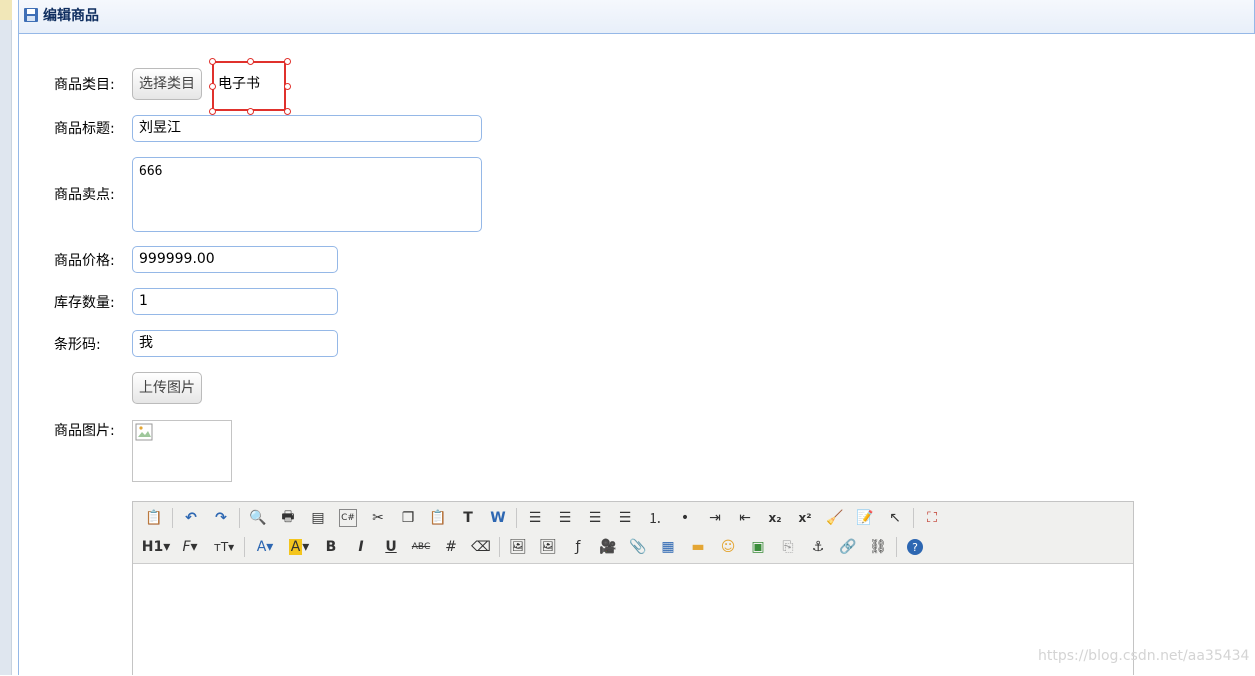 The width and height of the screenshot is (1255, 676). Describe the element at coordinates (84, 261) in the screenshot. I see `price-label: 商品价格:` at that location.